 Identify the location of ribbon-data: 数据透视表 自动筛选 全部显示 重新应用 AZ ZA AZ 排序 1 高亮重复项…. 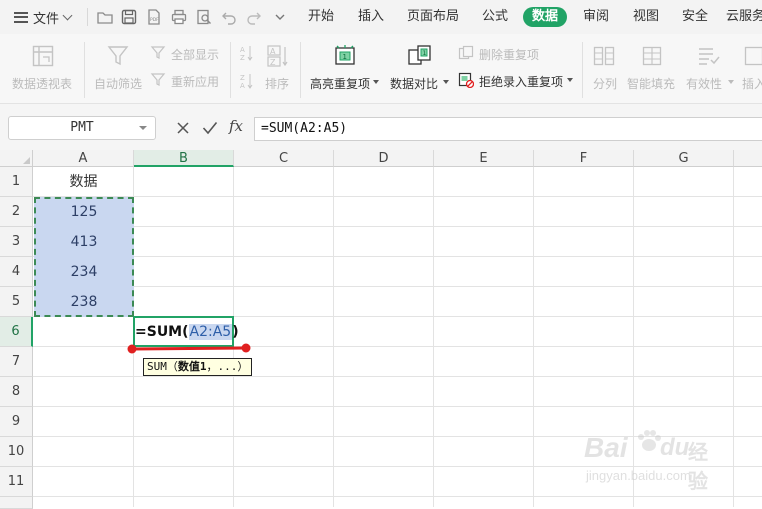
(381, 69).